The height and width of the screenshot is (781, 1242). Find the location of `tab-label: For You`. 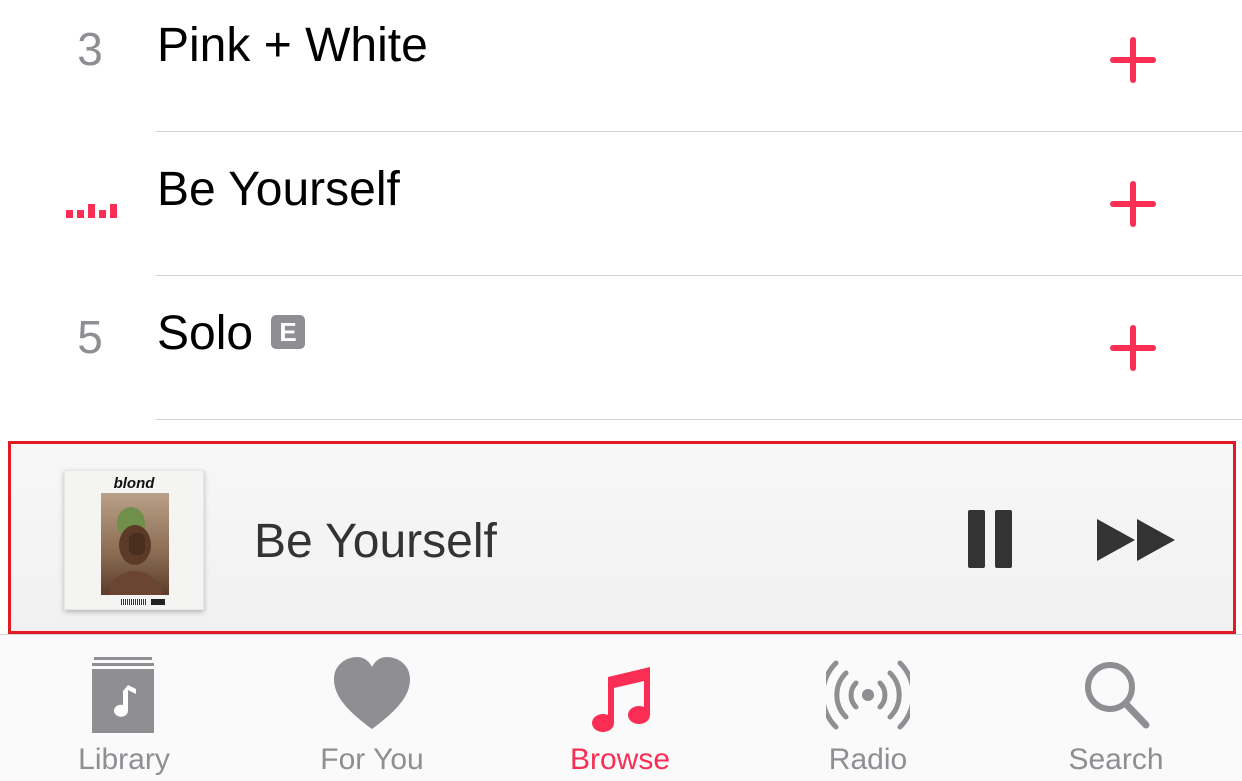

tab-label: For You is located at coordinates (372, 759).